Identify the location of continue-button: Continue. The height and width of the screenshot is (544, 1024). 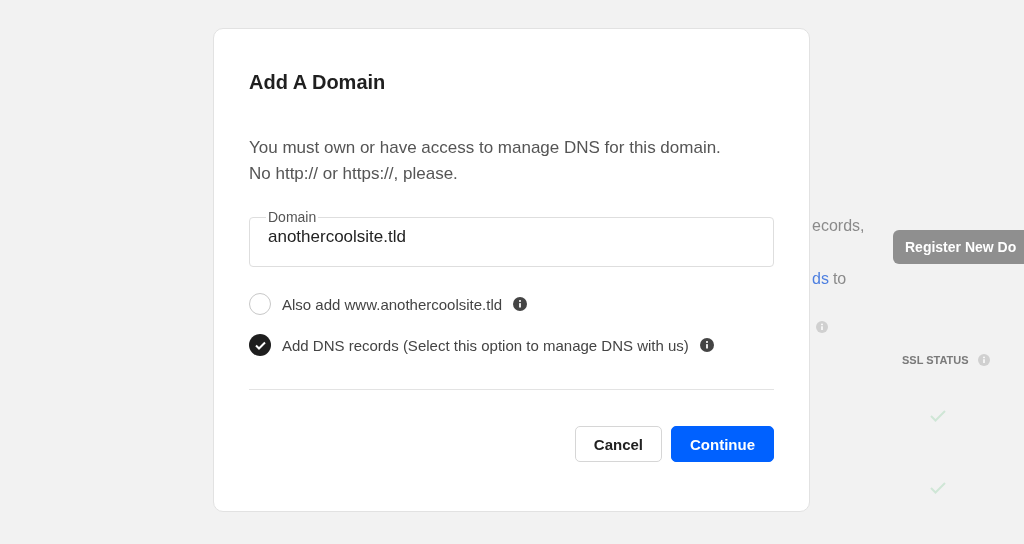
(722, 444).